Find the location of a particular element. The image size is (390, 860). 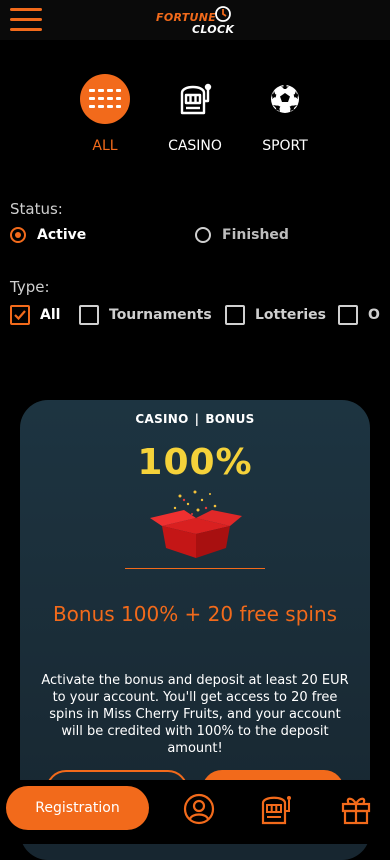

bottom-nav: Registration is located at coordinates (195, 812).